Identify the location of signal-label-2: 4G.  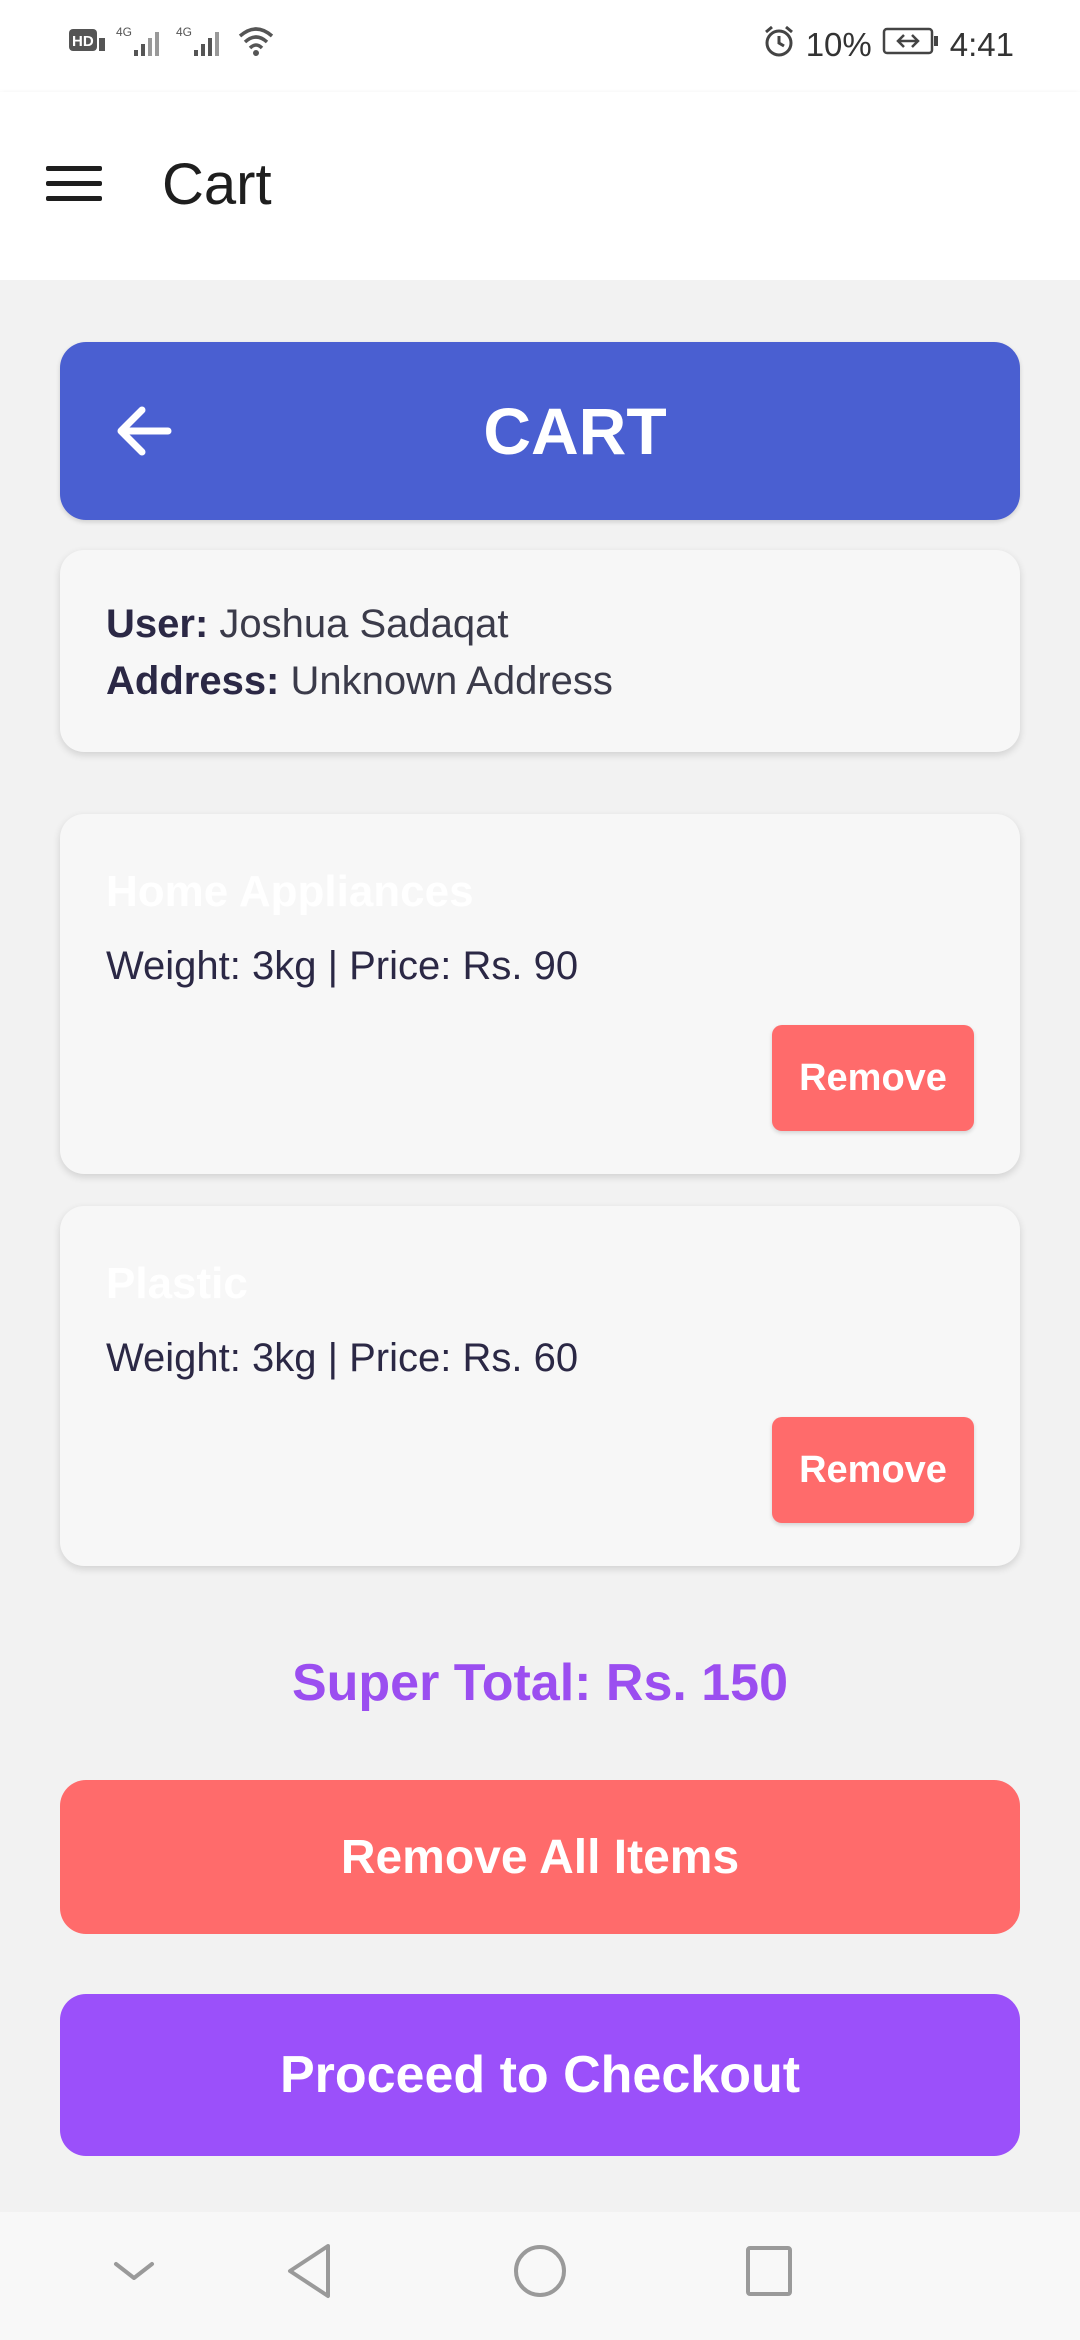
(184, 32).